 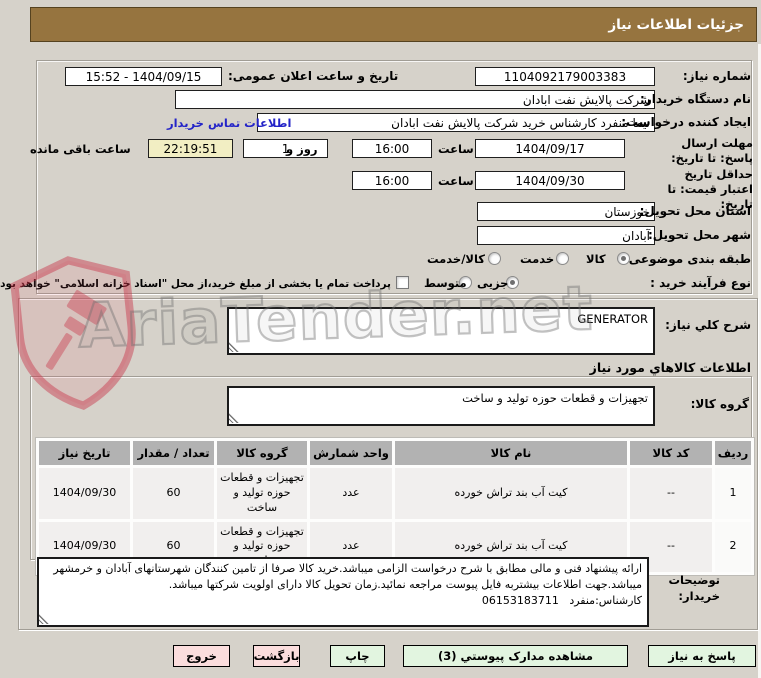 What do you see at coordinates (313, 76) in the screenshot?
I see `announce-datetime-label: تاریخ و ساعت اعلان عمومی:` at bounding box center [313, 76].